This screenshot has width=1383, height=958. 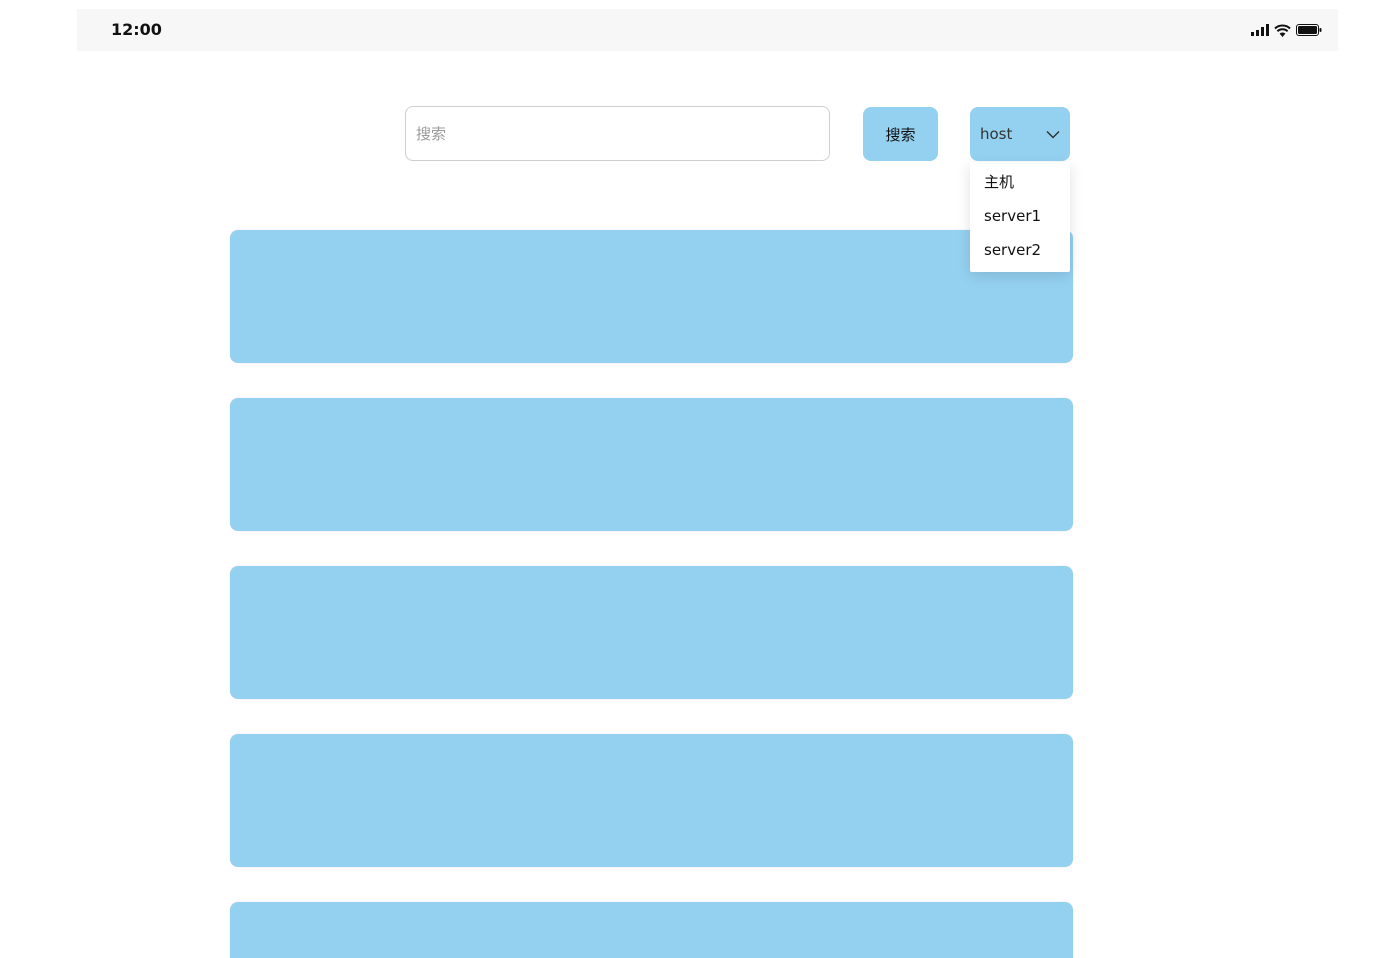 What do you see at coordinates (1020, 182) in the screenshot?
I see `dropdown-option-host: 主机` at bounding box center [1020, 182].